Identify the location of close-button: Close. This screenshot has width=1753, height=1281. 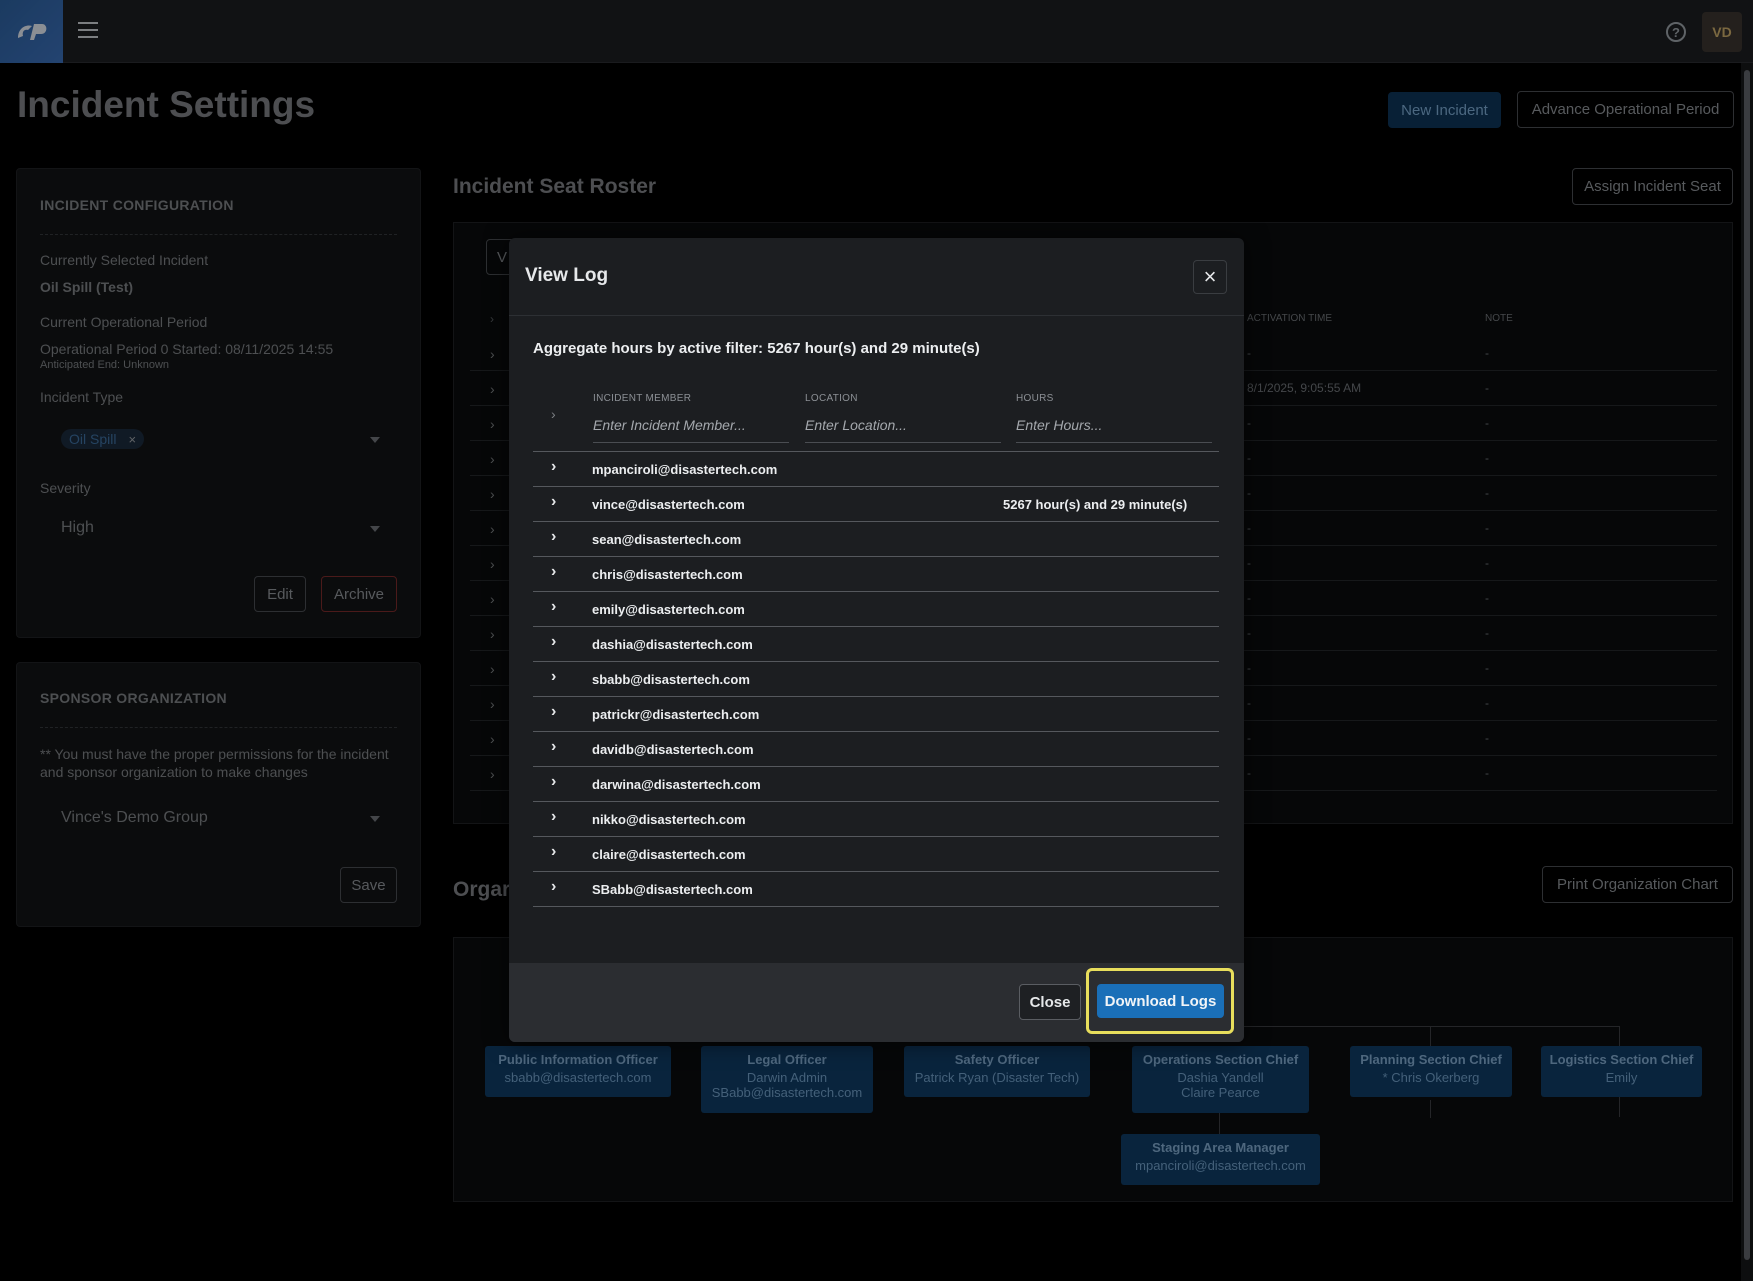
(1050, 1002).